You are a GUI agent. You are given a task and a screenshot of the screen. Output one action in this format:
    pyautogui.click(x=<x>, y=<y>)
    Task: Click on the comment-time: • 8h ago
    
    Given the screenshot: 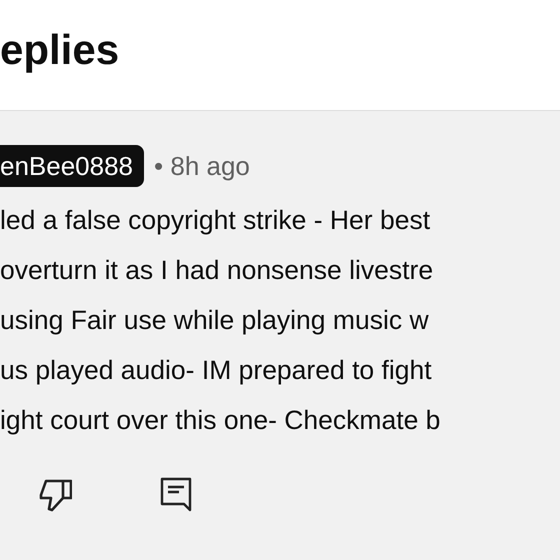 What is the action you would take?
    pyautogui.click(x=202, y=166)
    